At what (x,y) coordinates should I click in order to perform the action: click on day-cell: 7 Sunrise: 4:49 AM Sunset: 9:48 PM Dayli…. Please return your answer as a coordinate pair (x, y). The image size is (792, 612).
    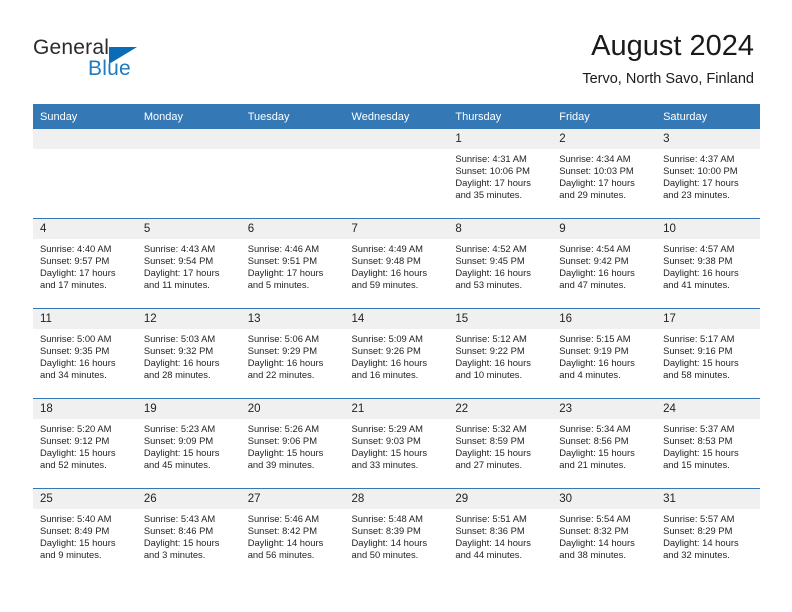
    Looking at the image, I should click on (396, 263).